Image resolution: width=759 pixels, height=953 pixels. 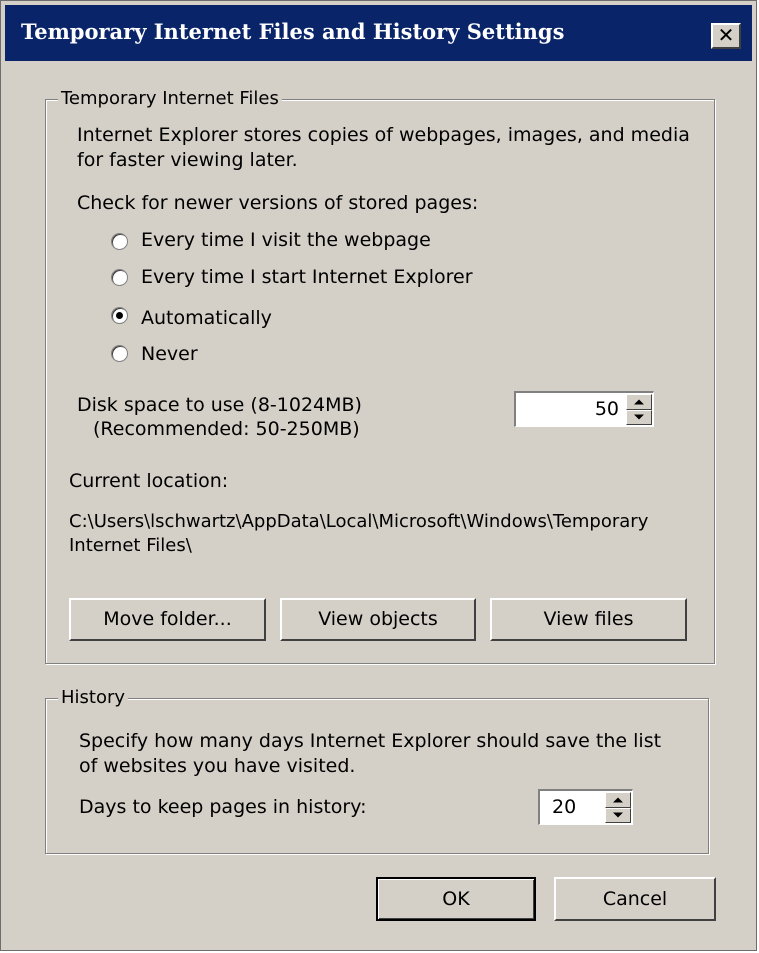 What do you see at coordinates (588, 619) in the screenshot?
I see `view-files-button: View files` at bounding box center [588, 619].